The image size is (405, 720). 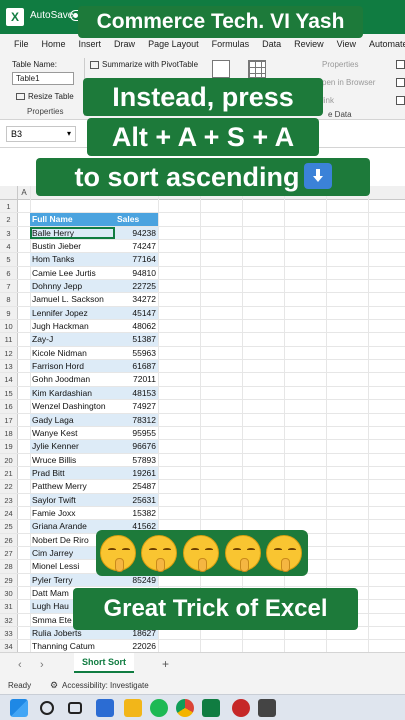 I want to click on cell-sales: 77164, so click(x=136, y=259).